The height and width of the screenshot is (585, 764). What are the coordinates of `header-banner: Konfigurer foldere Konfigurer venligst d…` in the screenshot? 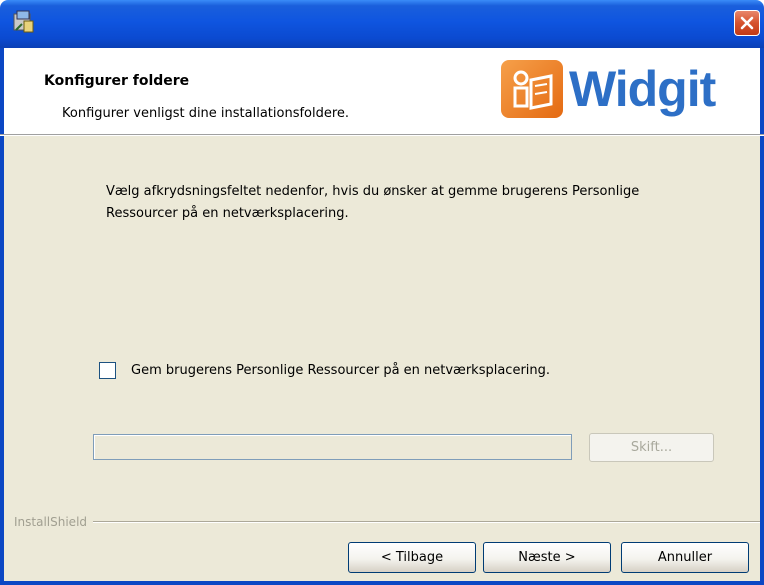 It's located at (382, 91).